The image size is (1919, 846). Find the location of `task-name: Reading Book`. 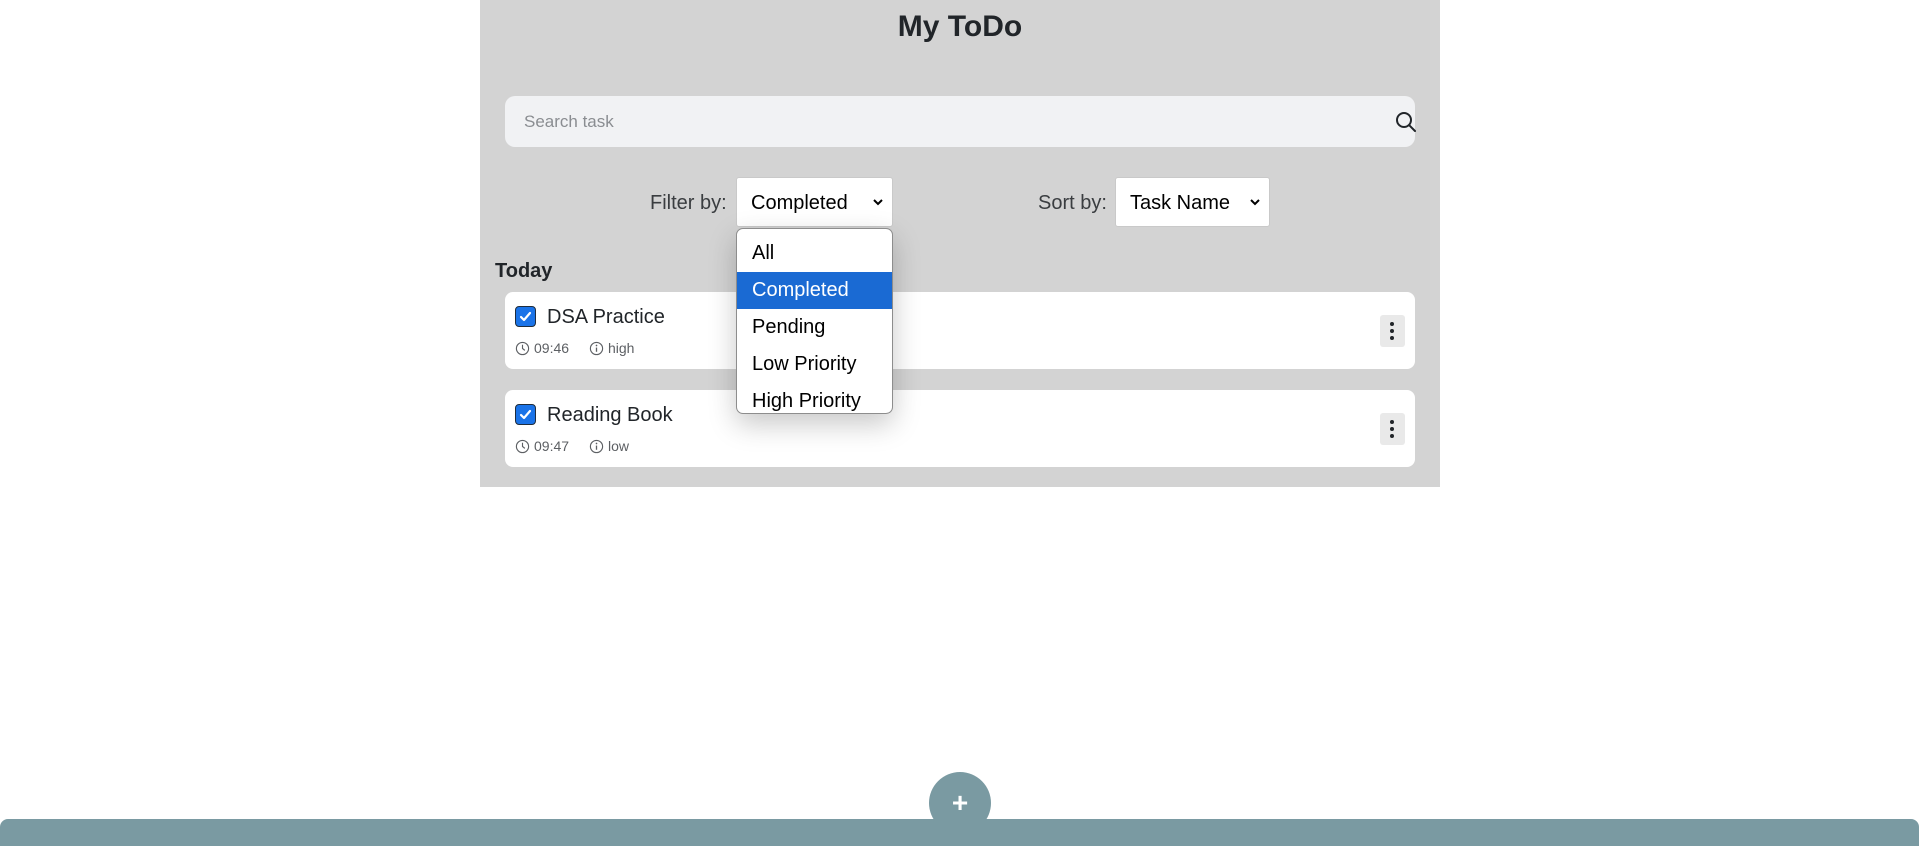

task-name: Reading Book is located at coordinates (610, 415).